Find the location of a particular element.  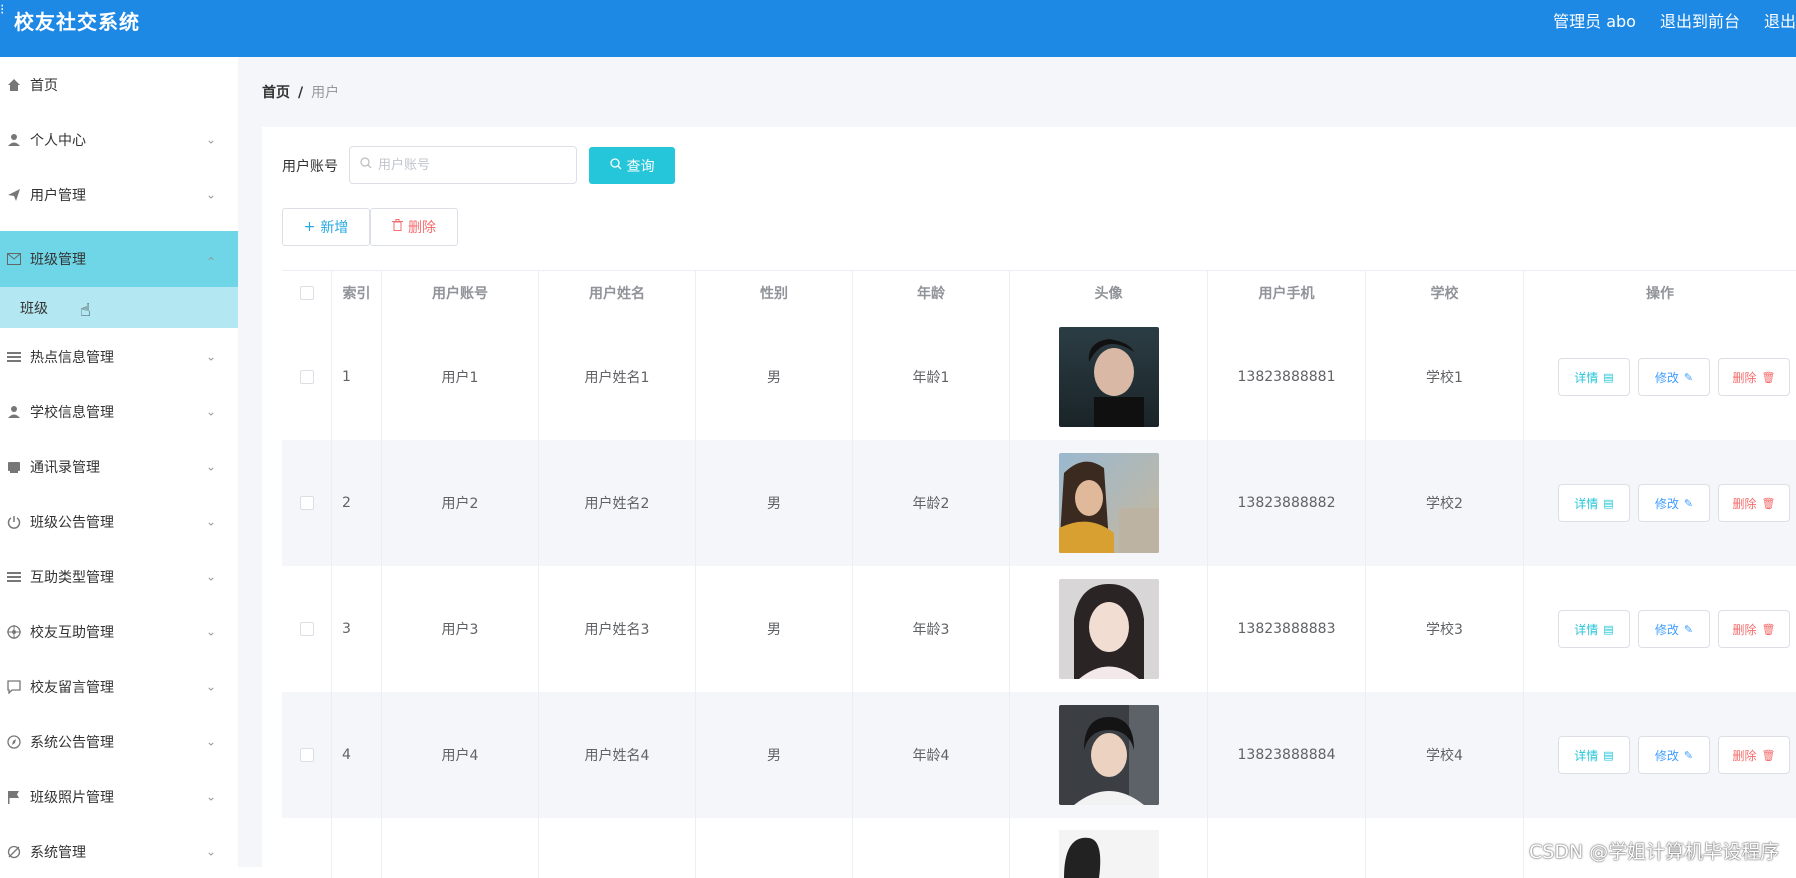

sidebar-item-label: 热点信息管理 is located at coordinates (72, 358).